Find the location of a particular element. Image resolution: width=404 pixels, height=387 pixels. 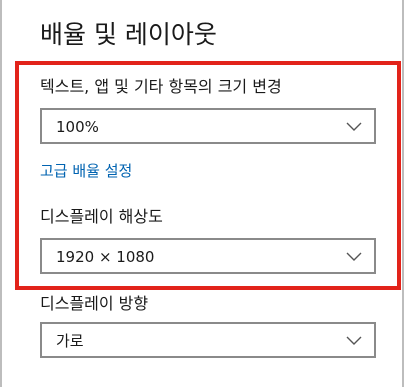

orientation-dropdown: 가로 is located at coordinates (208, 340).